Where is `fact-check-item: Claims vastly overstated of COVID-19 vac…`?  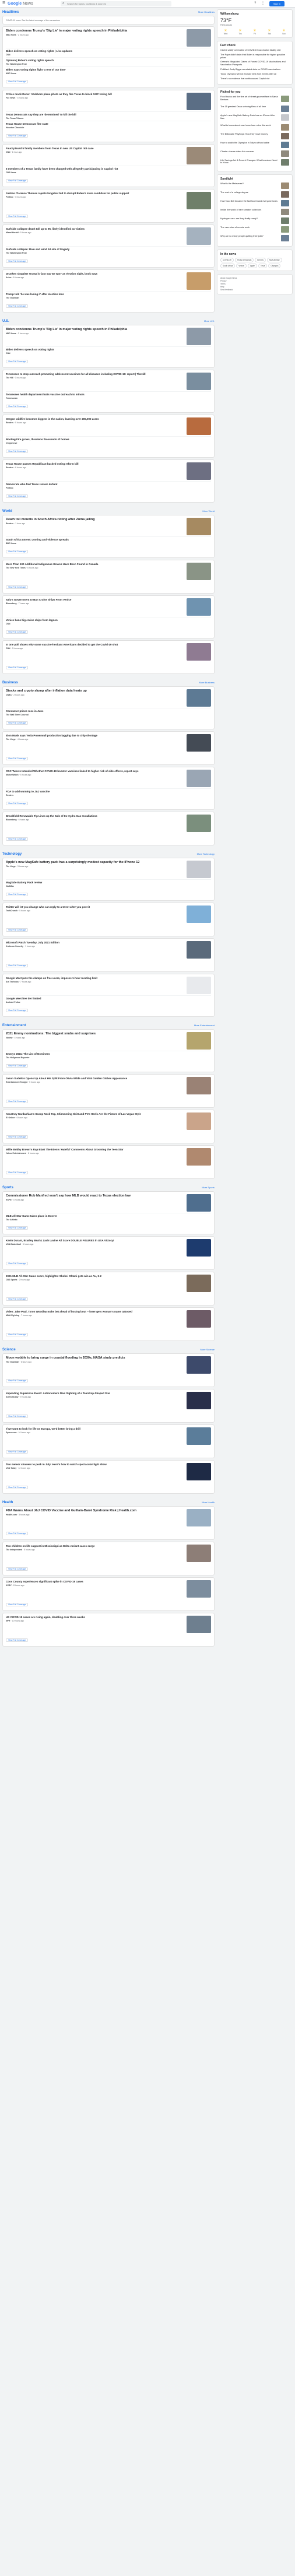
fact-check-item: Claims vastly overstated of COVID-19 vac… is located at coordinates (254, 50).